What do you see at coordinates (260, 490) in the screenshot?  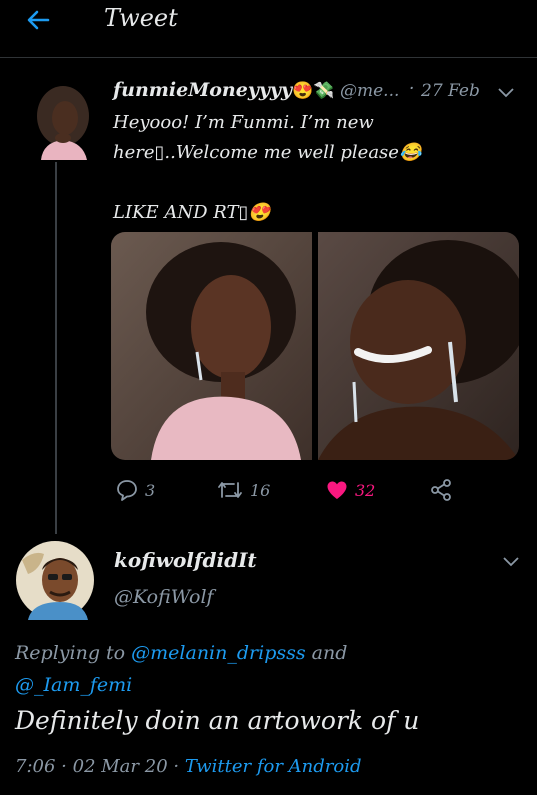 I see `retweet-count: 16` at bounding box center [260, 490].